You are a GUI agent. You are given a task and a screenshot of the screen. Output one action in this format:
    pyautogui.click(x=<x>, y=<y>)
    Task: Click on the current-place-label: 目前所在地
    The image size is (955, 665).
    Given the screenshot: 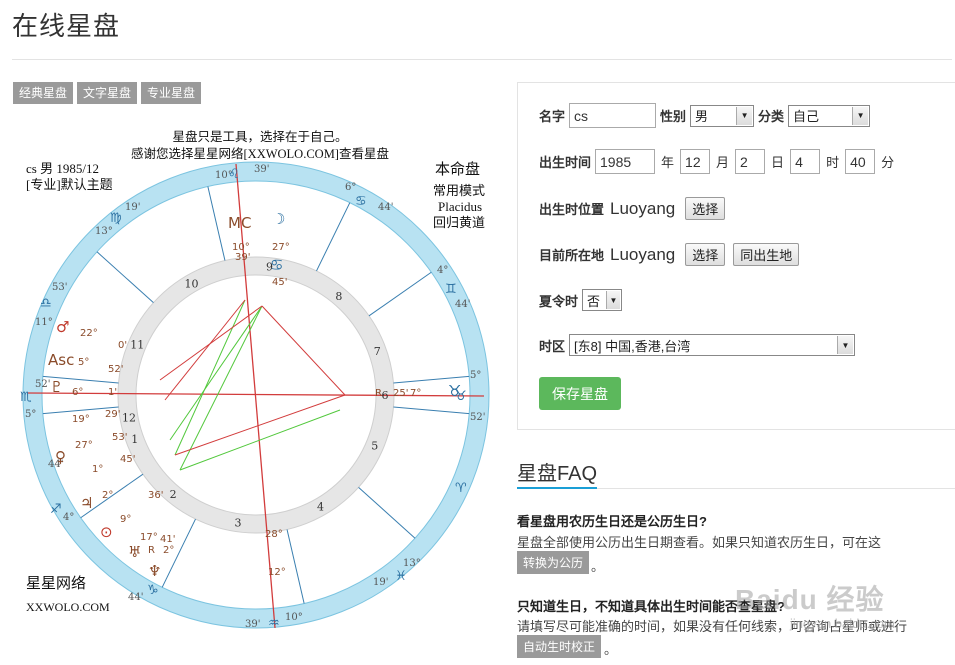 What is the action you would take?
    pyautogui.click(x=572, y=255)
    